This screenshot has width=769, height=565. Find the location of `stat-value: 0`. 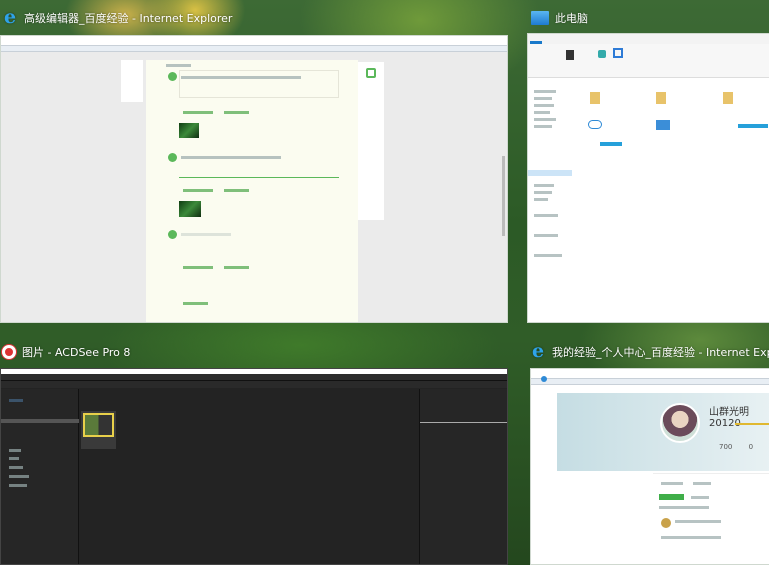

stat-value: 0 is located at coordinates (751, 447).